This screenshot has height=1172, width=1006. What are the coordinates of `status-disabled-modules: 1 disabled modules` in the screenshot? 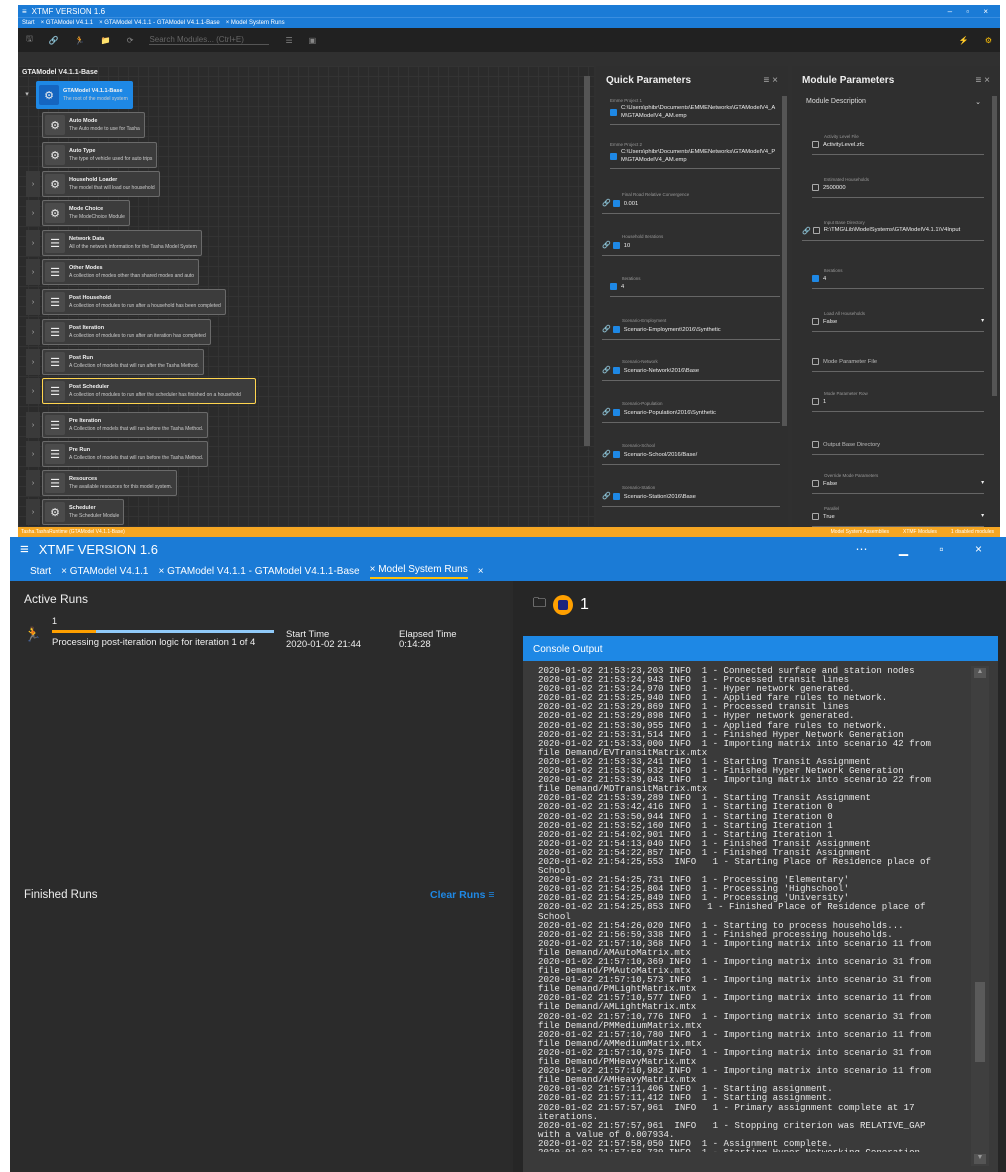 It's located at (972, 532).